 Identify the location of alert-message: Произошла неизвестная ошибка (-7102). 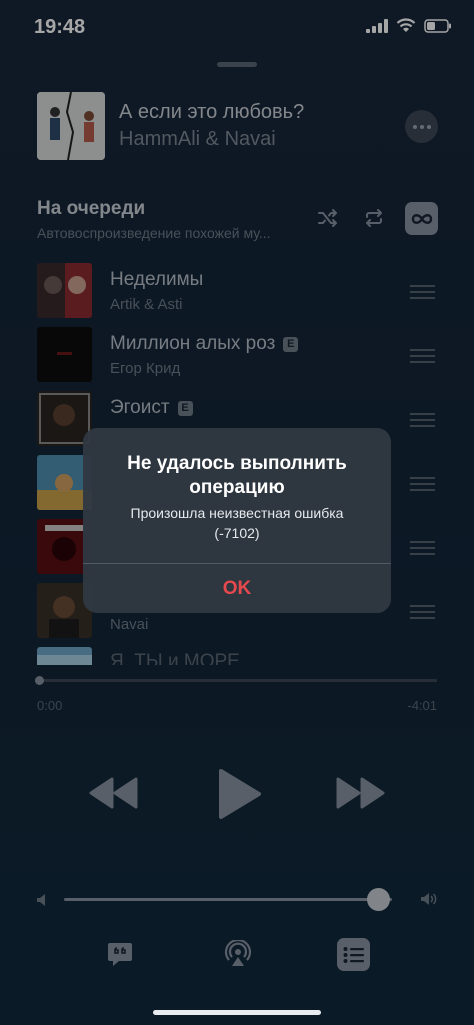
(237, 523).